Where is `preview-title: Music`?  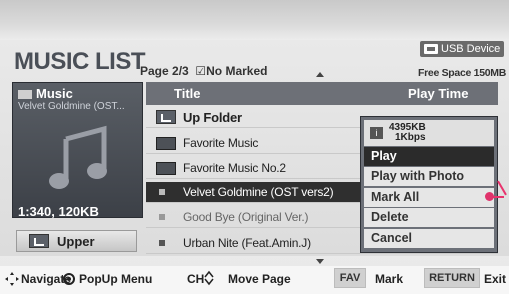 preview-title: Music is located at coordinates (45, 93).